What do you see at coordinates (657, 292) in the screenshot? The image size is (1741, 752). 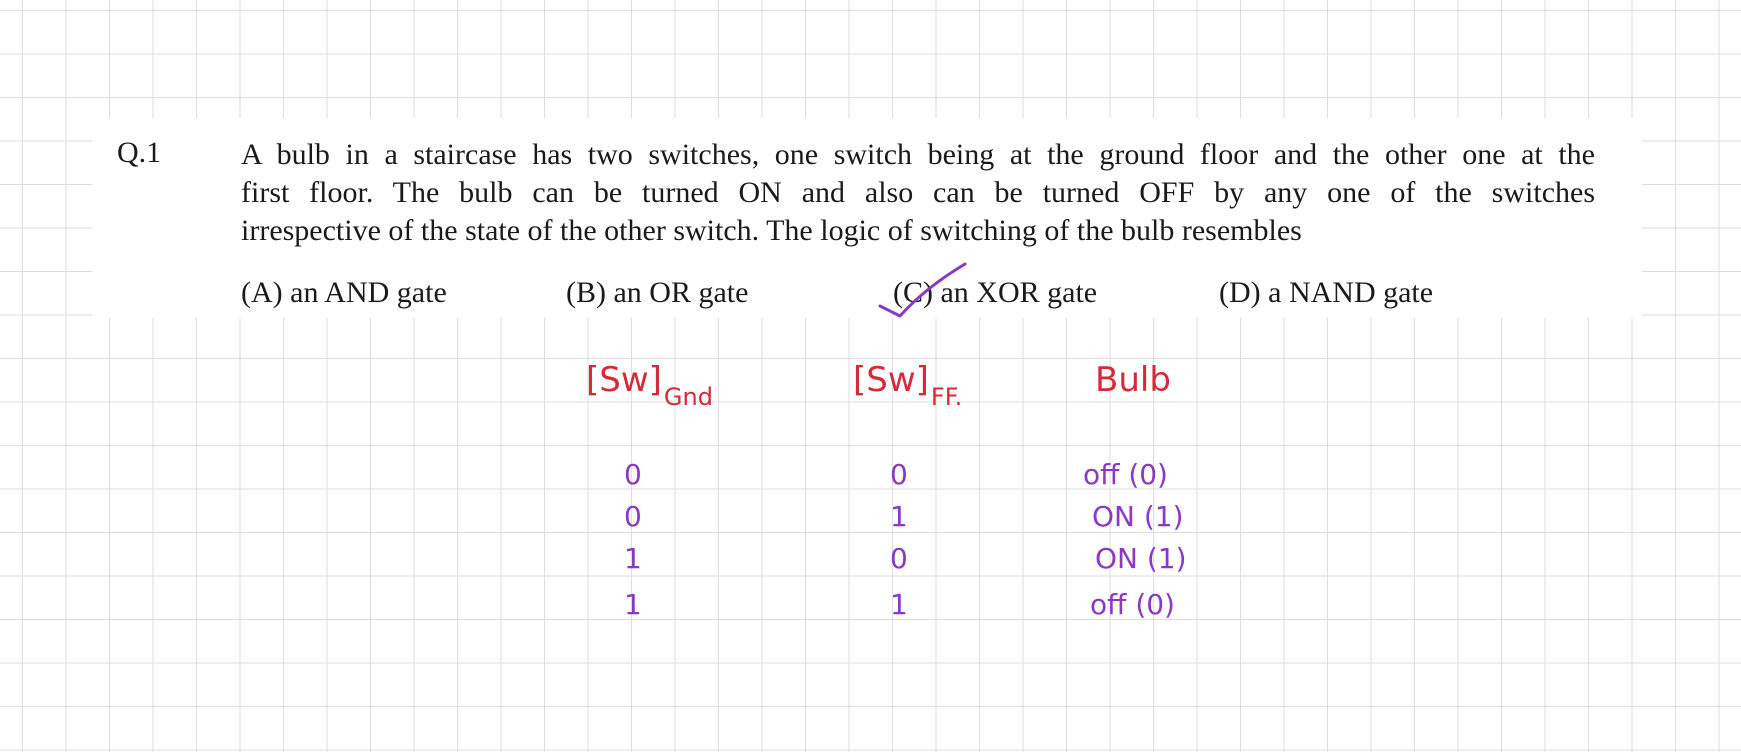 I see `option-b: (B) an OR gate` at bounding box center [657, 292].